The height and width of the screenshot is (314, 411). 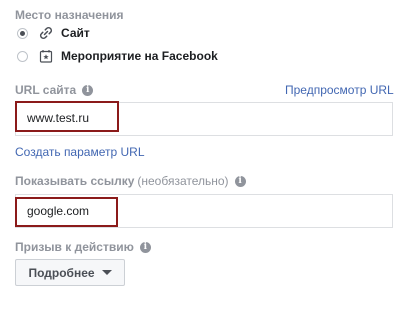 I want to click on create-url-parameter-link: Создать параметр URL, so click(x=80, y=152).